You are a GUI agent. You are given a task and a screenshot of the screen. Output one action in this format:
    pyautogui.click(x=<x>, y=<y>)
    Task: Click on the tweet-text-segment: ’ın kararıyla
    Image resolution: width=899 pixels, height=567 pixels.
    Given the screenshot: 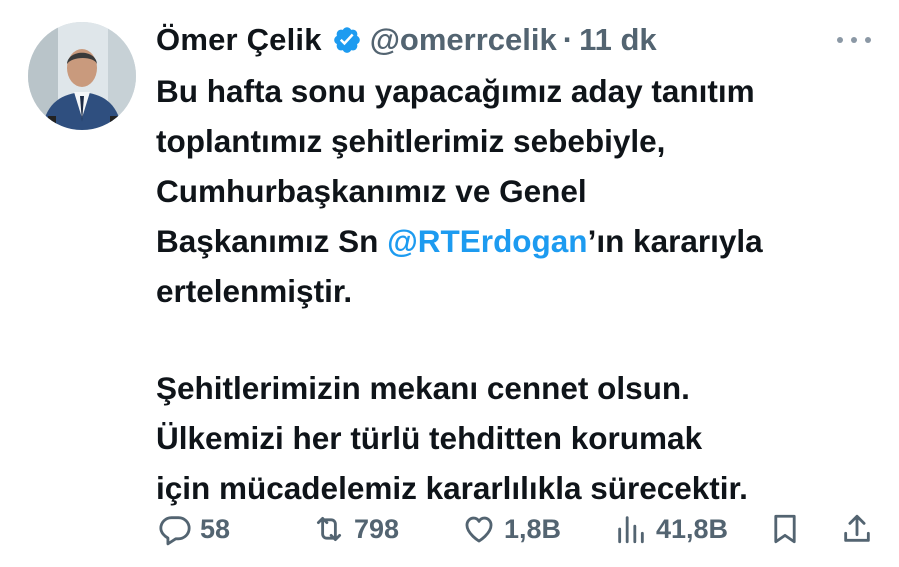 What is the action you would take?
    pyautogui.click(x=675, y=241)
    